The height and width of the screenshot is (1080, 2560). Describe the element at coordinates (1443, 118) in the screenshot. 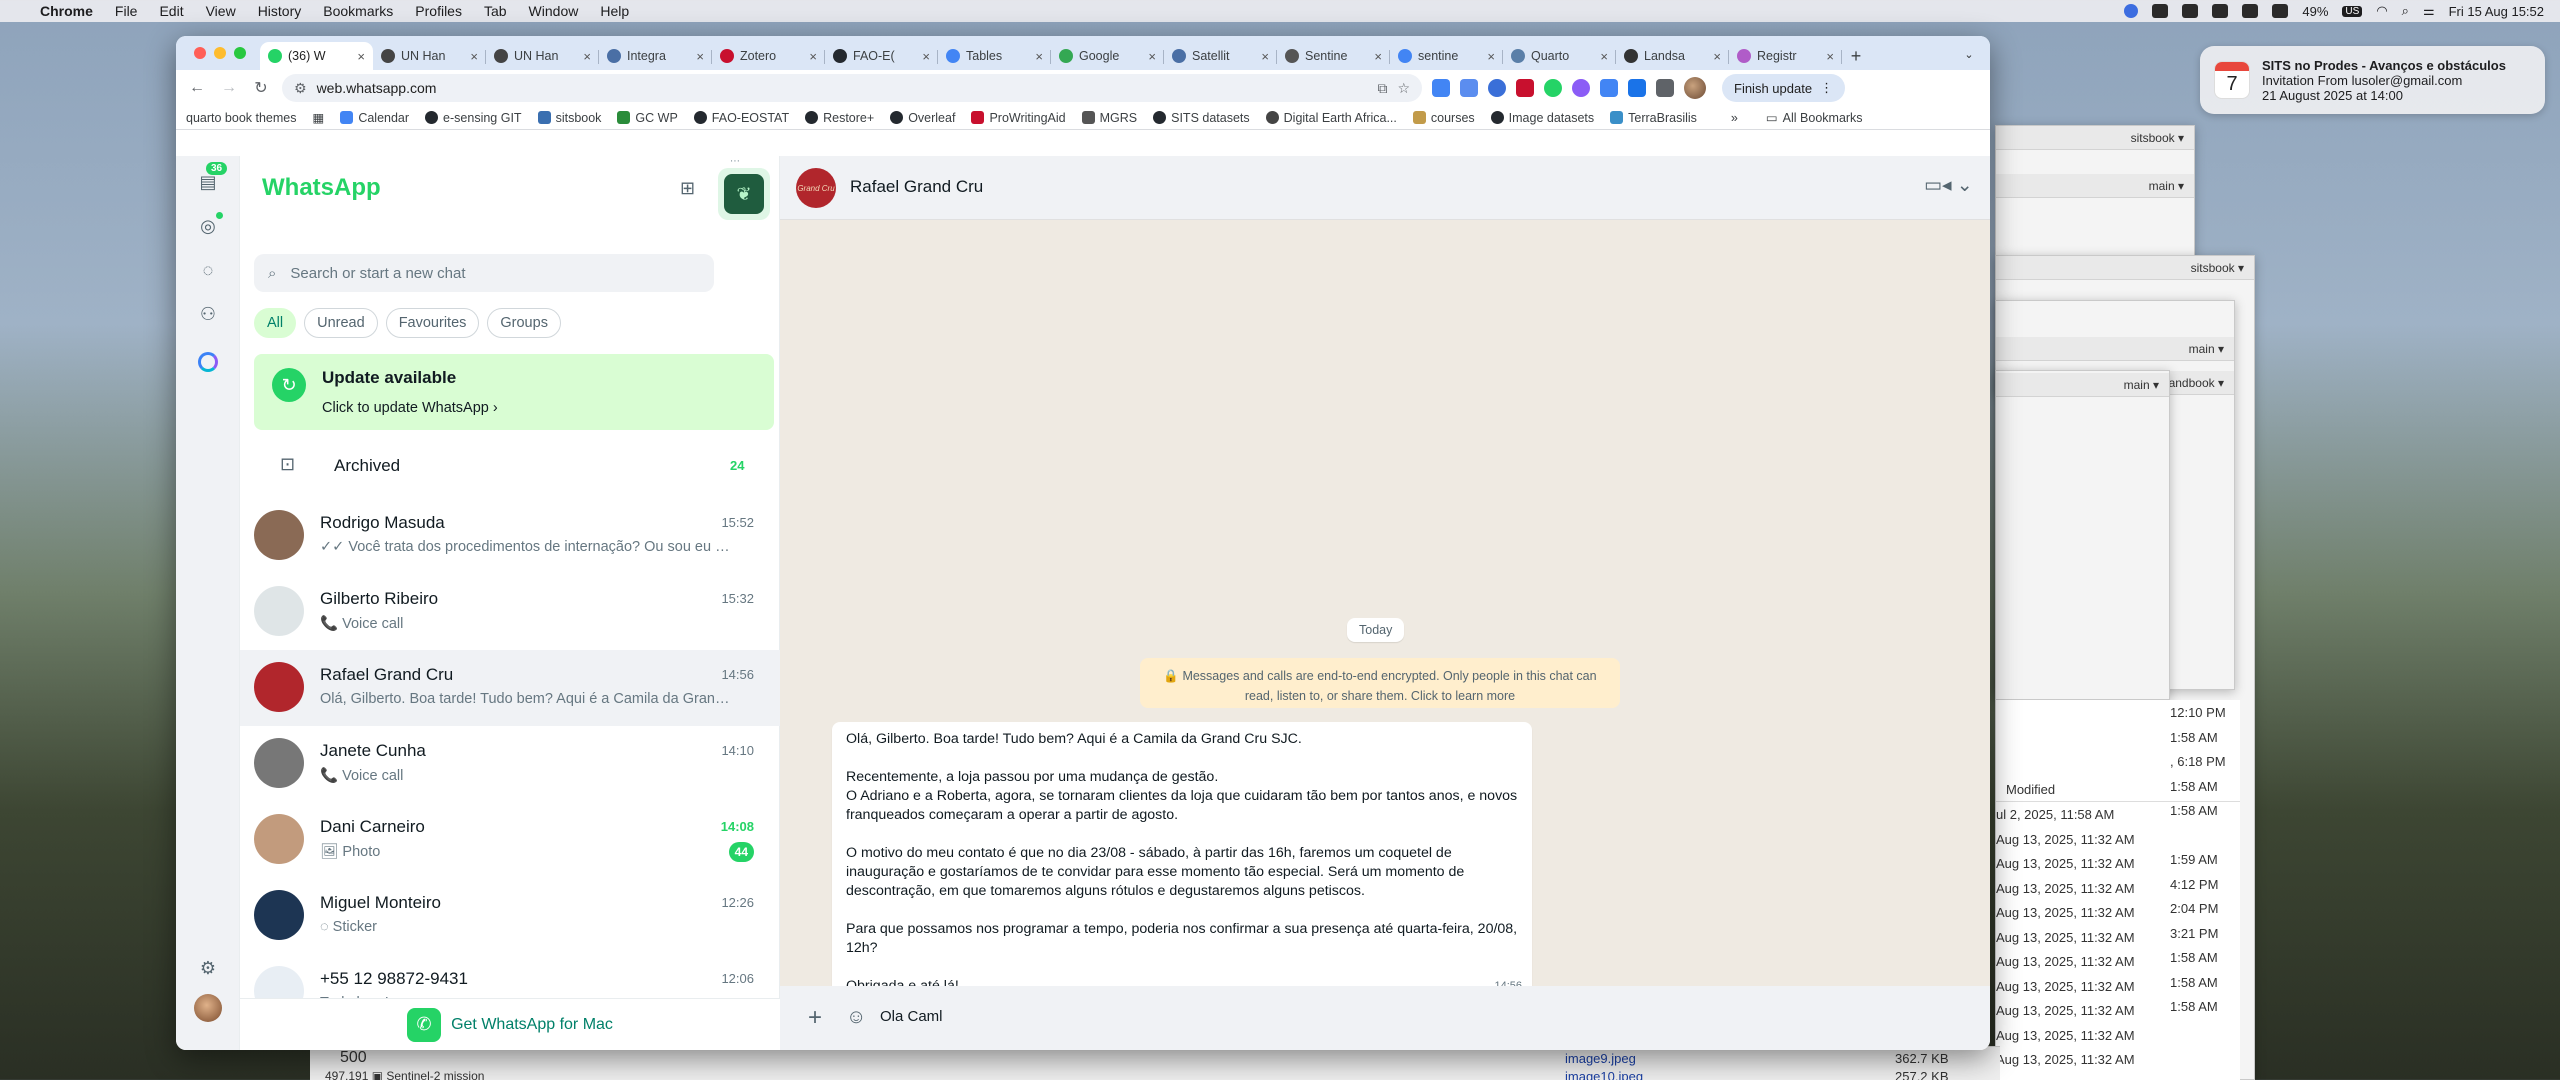

I see `bookmark-item: courses` at that location.